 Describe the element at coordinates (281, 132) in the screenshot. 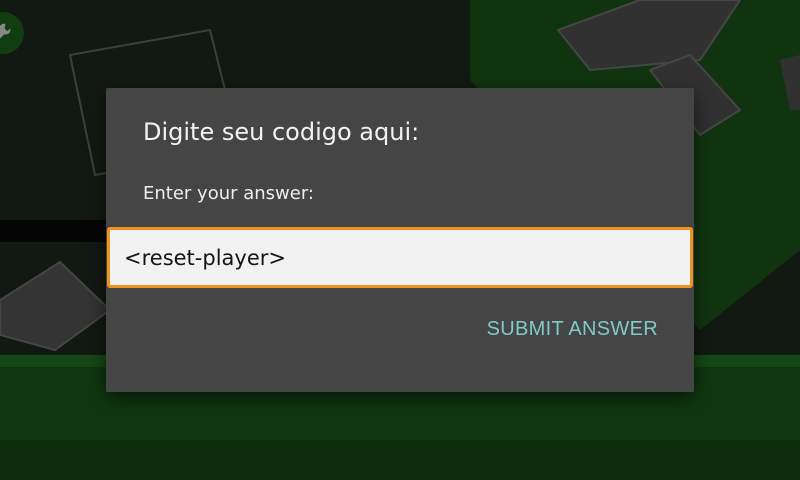

I see `dialog-title: Digite seu codigo aqui:` at that location.